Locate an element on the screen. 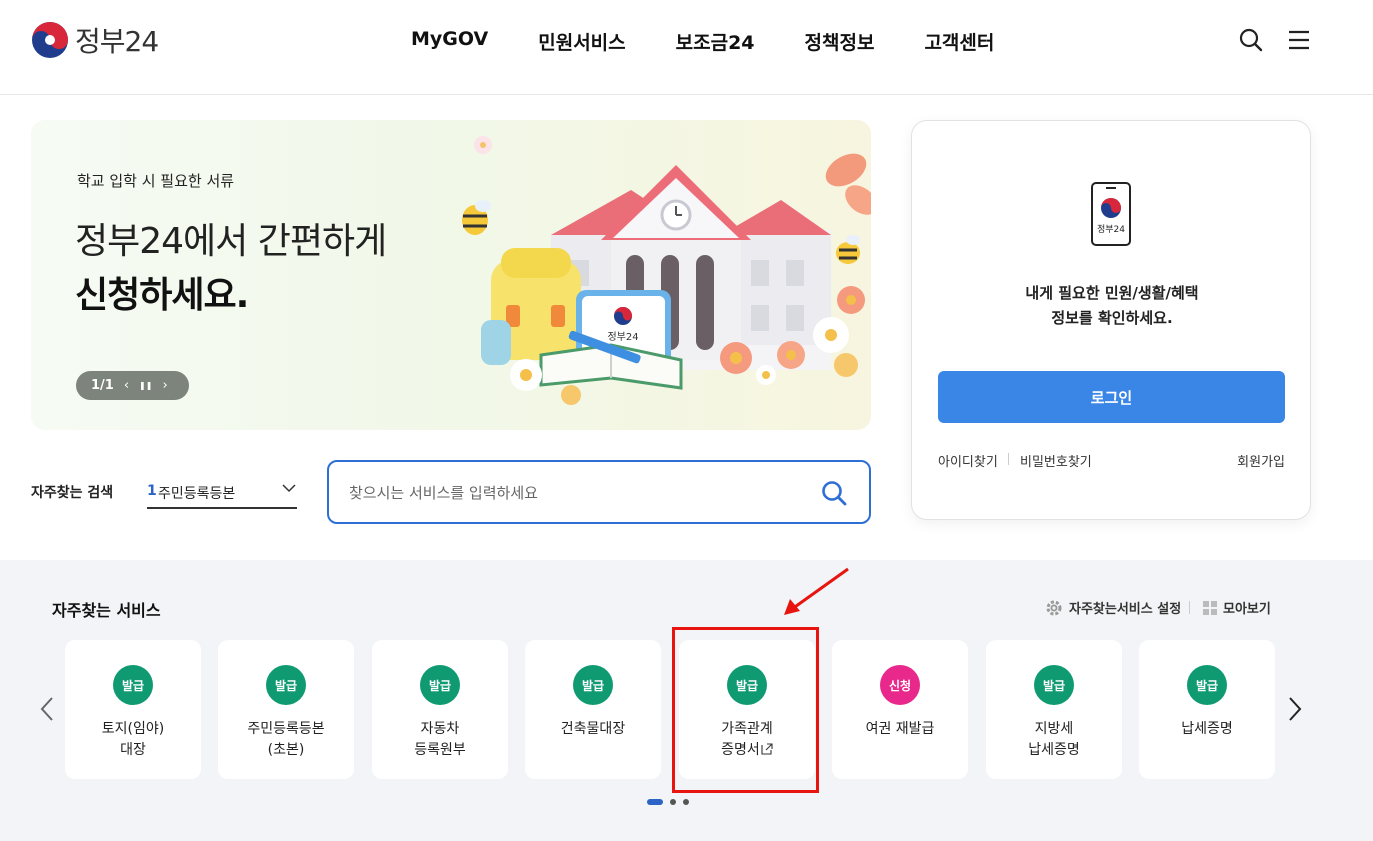 The width and height of the screenshot is (1373, 841). service-name: 자동차 등록원부 is located at coordinates (440, 739).